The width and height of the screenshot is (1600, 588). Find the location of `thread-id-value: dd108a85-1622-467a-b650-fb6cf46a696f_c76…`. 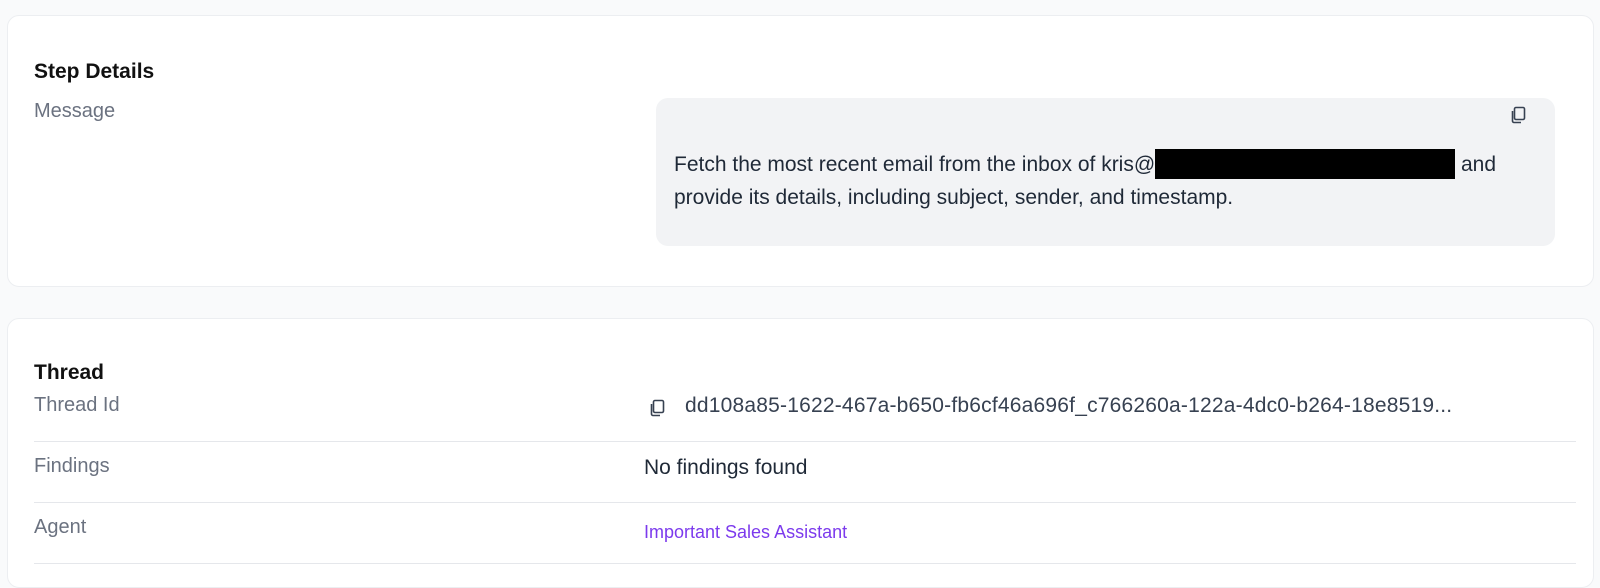

thread-id-value: dd108a85-1622-467a-b650-fb6cf46a696f_c76… is located at coordinates (1069, 405).